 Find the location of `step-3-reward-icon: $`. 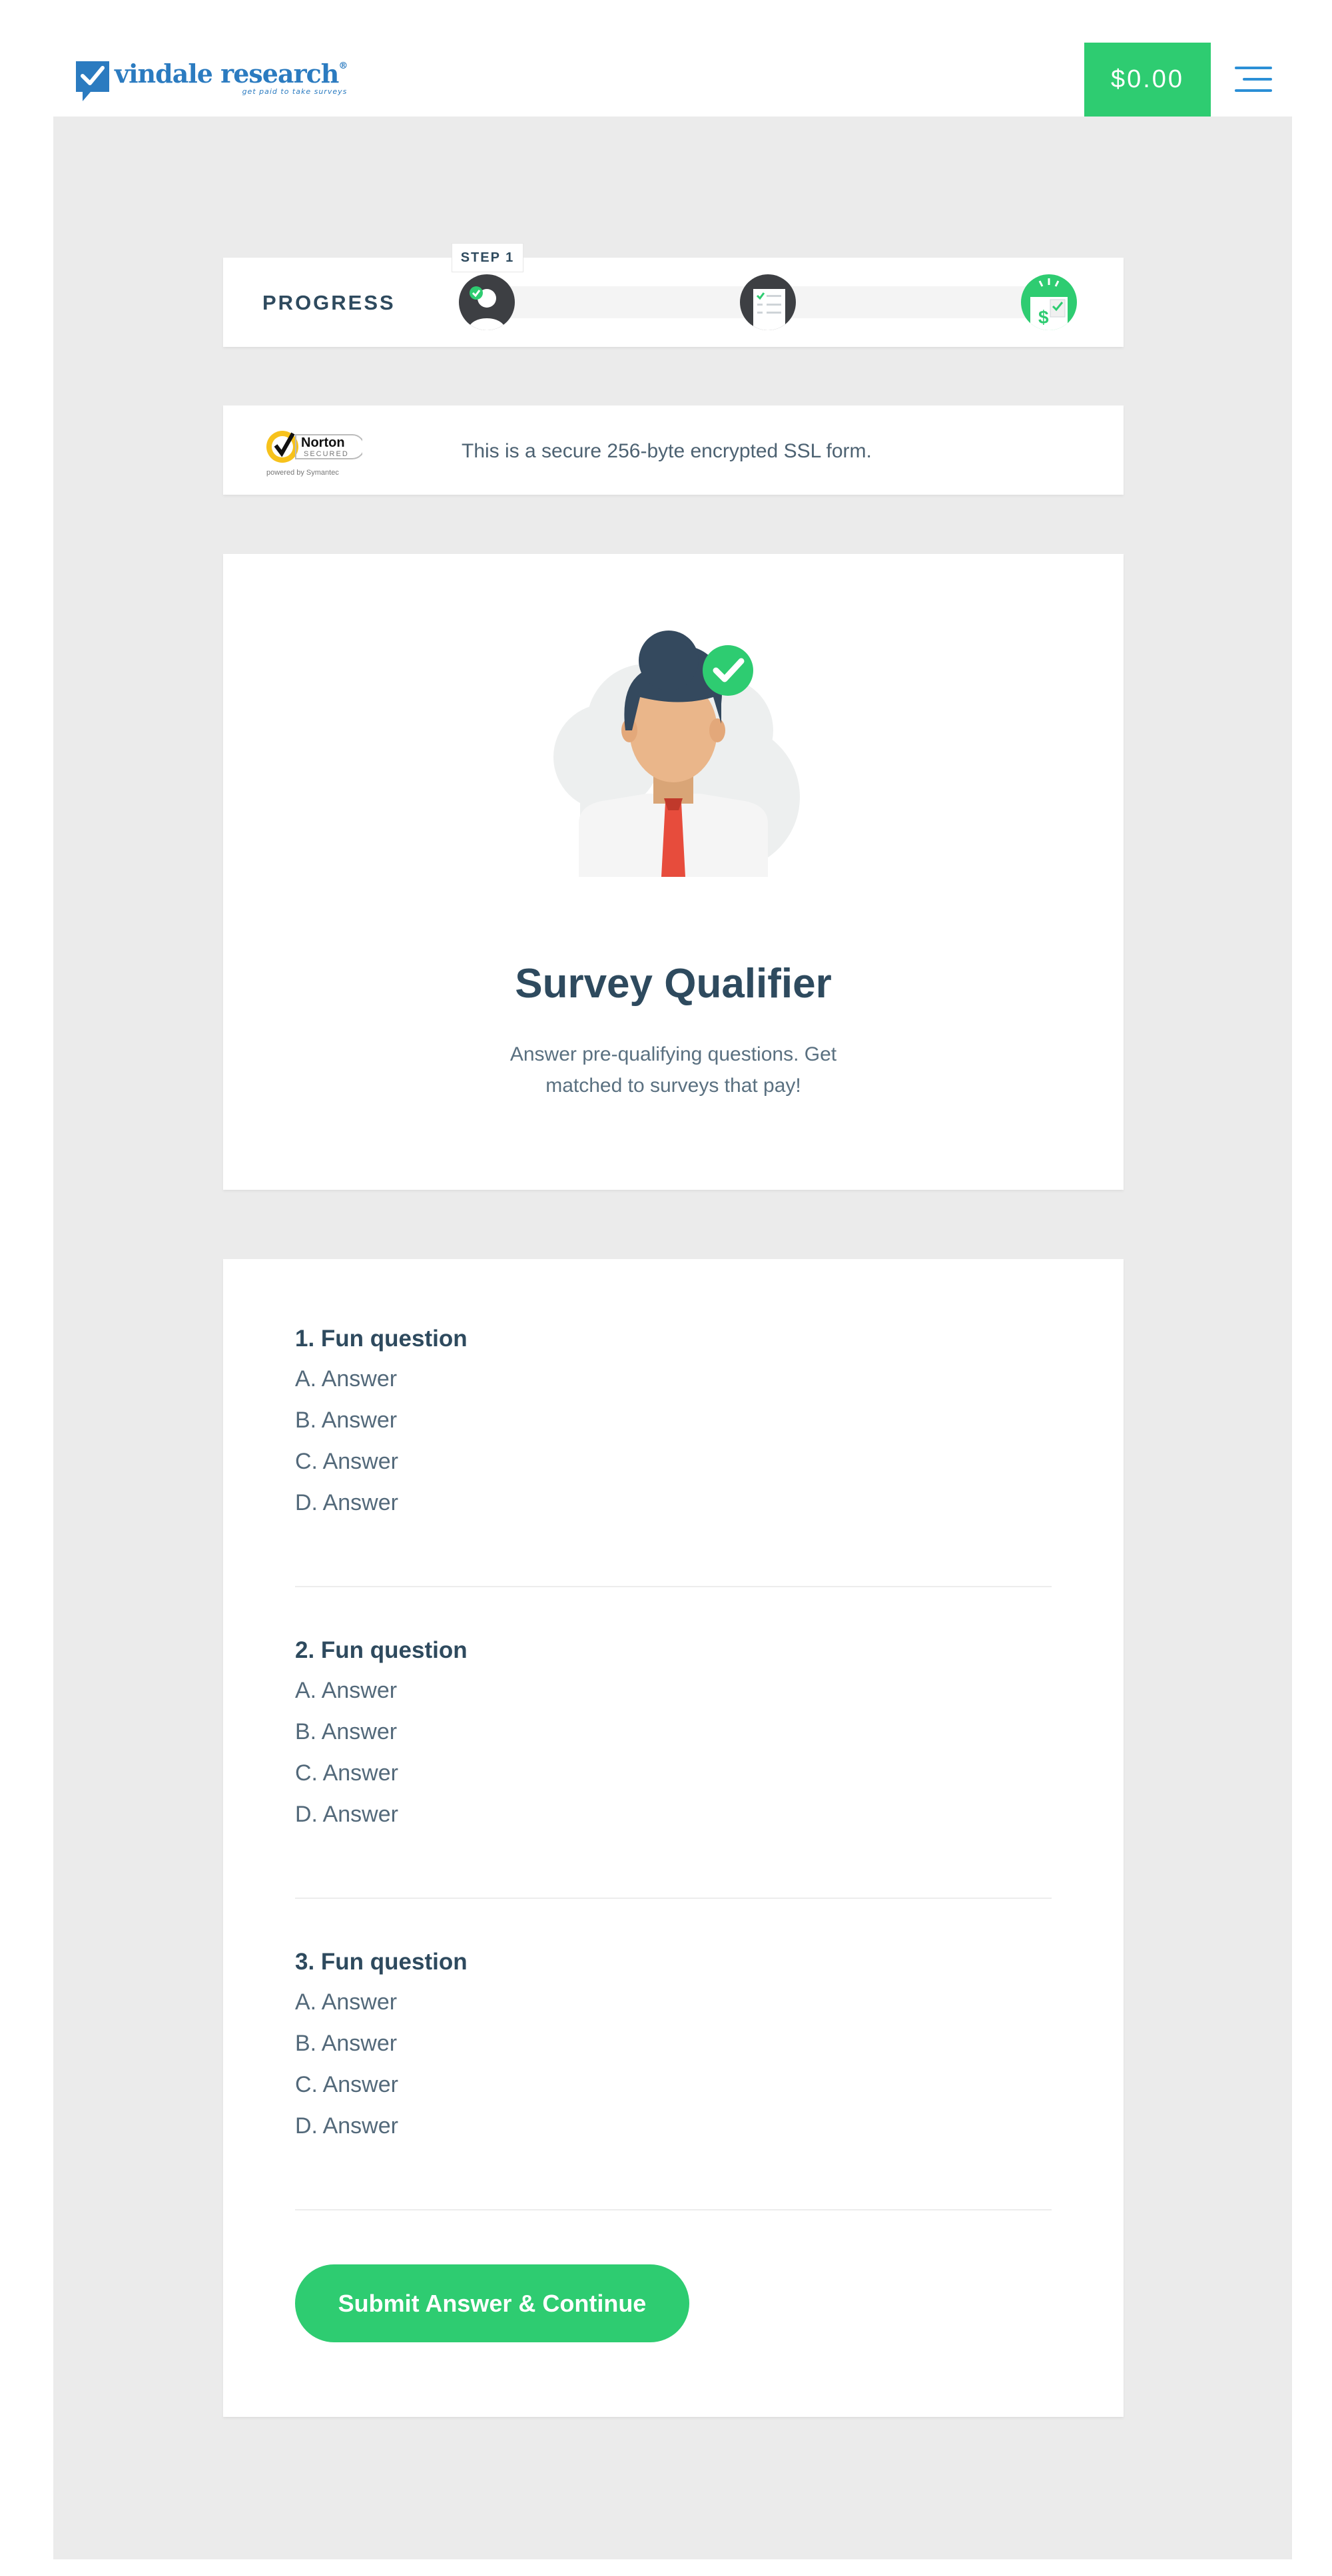

step-3-reward-icon: $ is located at coordinates (1049, 302).